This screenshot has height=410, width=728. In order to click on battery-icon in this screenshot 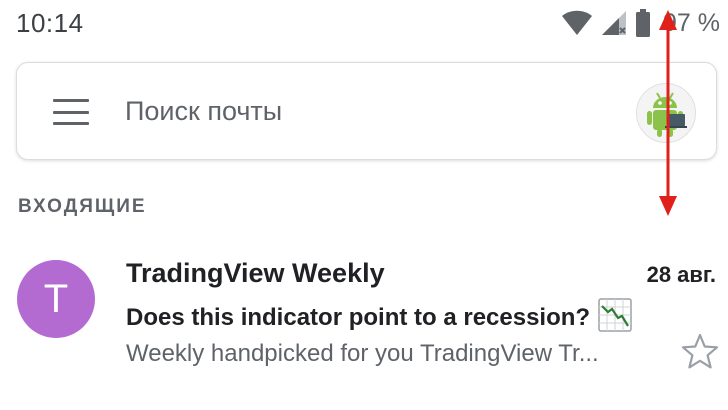, I will do `click(643, 23)`.